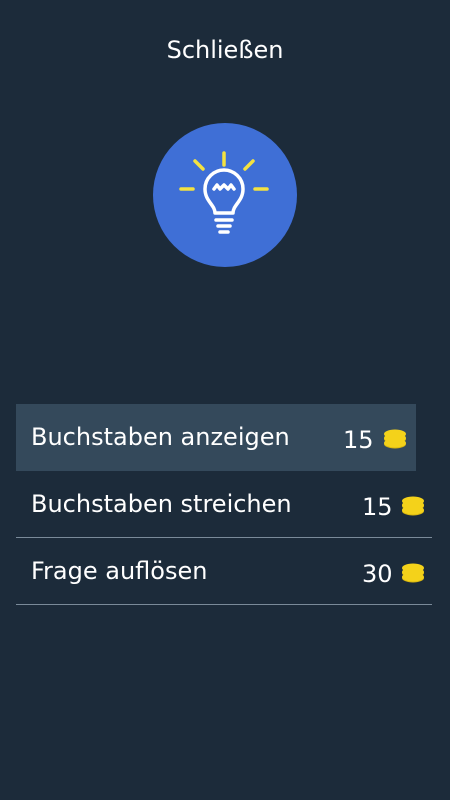 This screenshot has width=450, height=800. What do you see at coordinates (377, 574) in the screenshot?
I see `menu-item-cost: 30` at bounding box center [377, 574].